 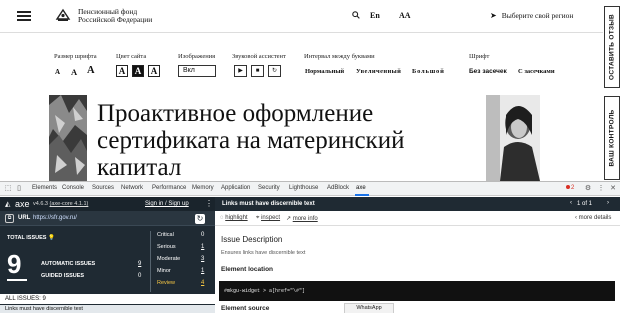 I want to click on audio-stop-button: ■, so click(x=257, y=71).